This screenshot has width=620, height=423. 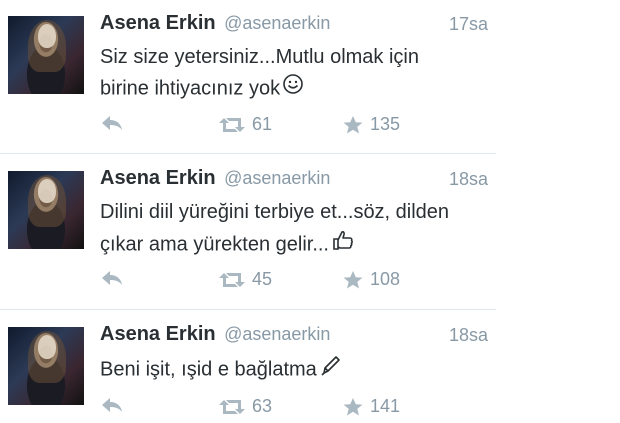 I want to click on retweet-button: 63, so click(x=245, y=406).